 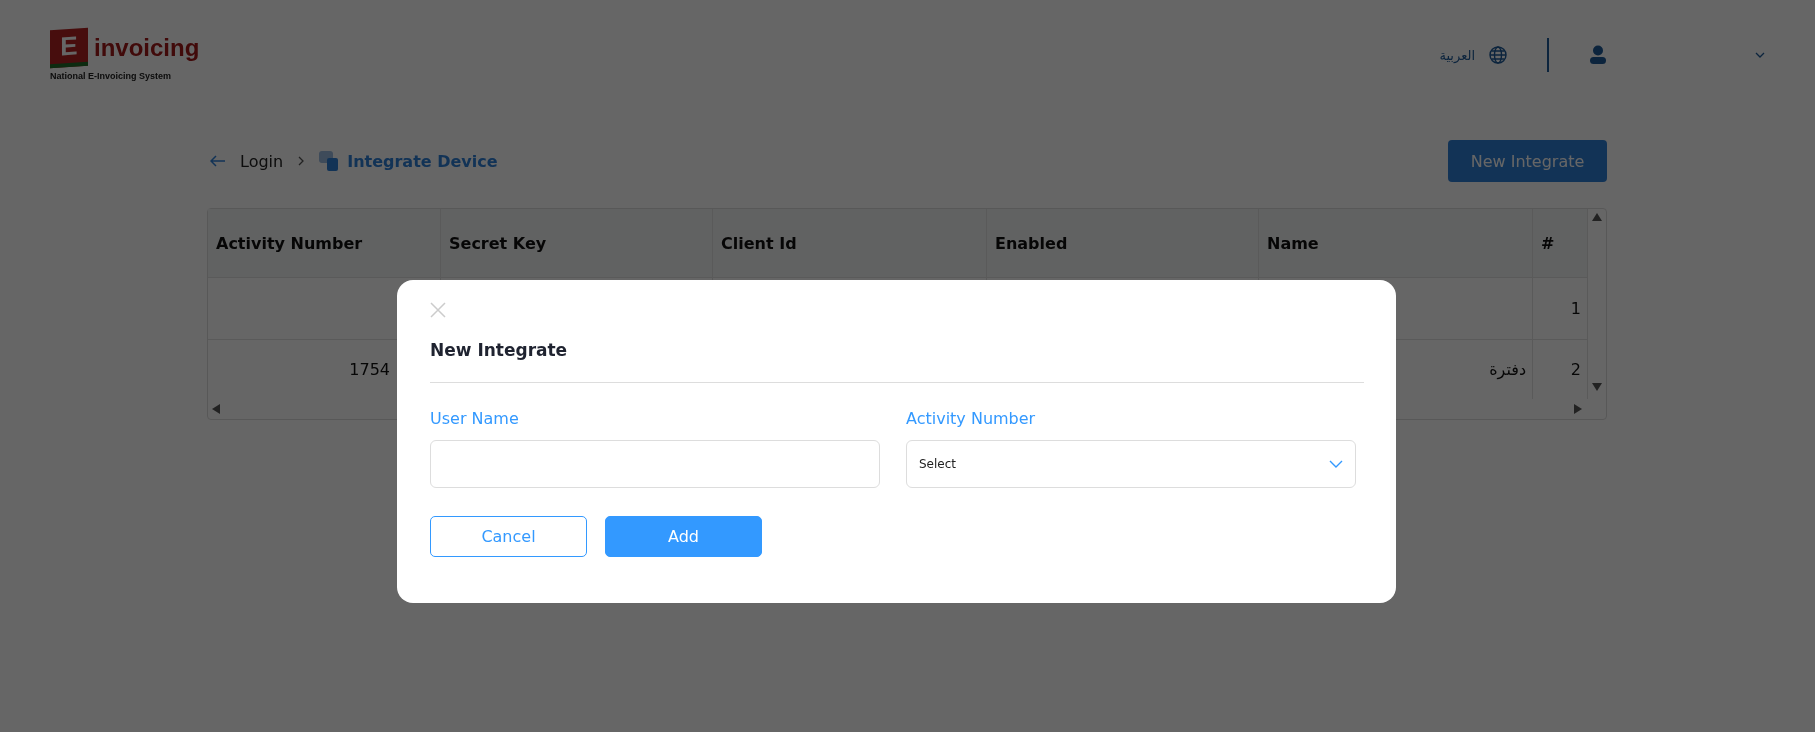 What do you see at coordinates (217, 409) in the screenshot?
I see `scroll-left-icon` at bounding box center [217, 409].